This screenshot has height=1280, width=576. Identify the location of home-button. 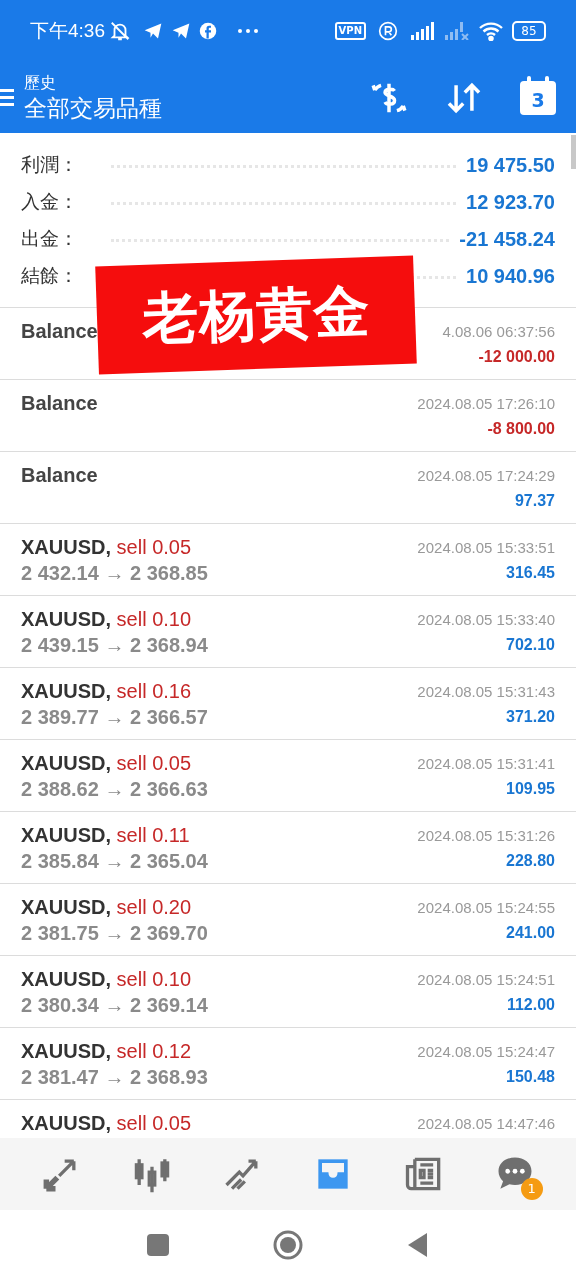
(288, 1245).